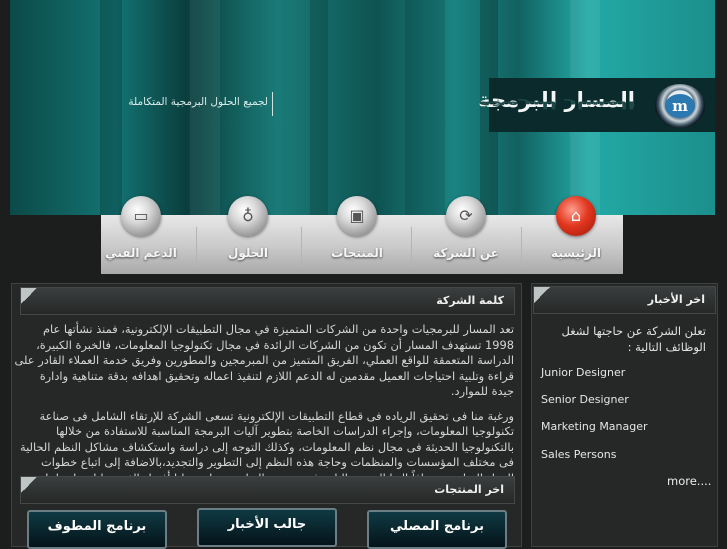 This screenshot has height=549, width=727. What do you see at coordinates (357, 216) in the screenshot?
I see `box-icon: ▣` at bounding box center [357, 216].